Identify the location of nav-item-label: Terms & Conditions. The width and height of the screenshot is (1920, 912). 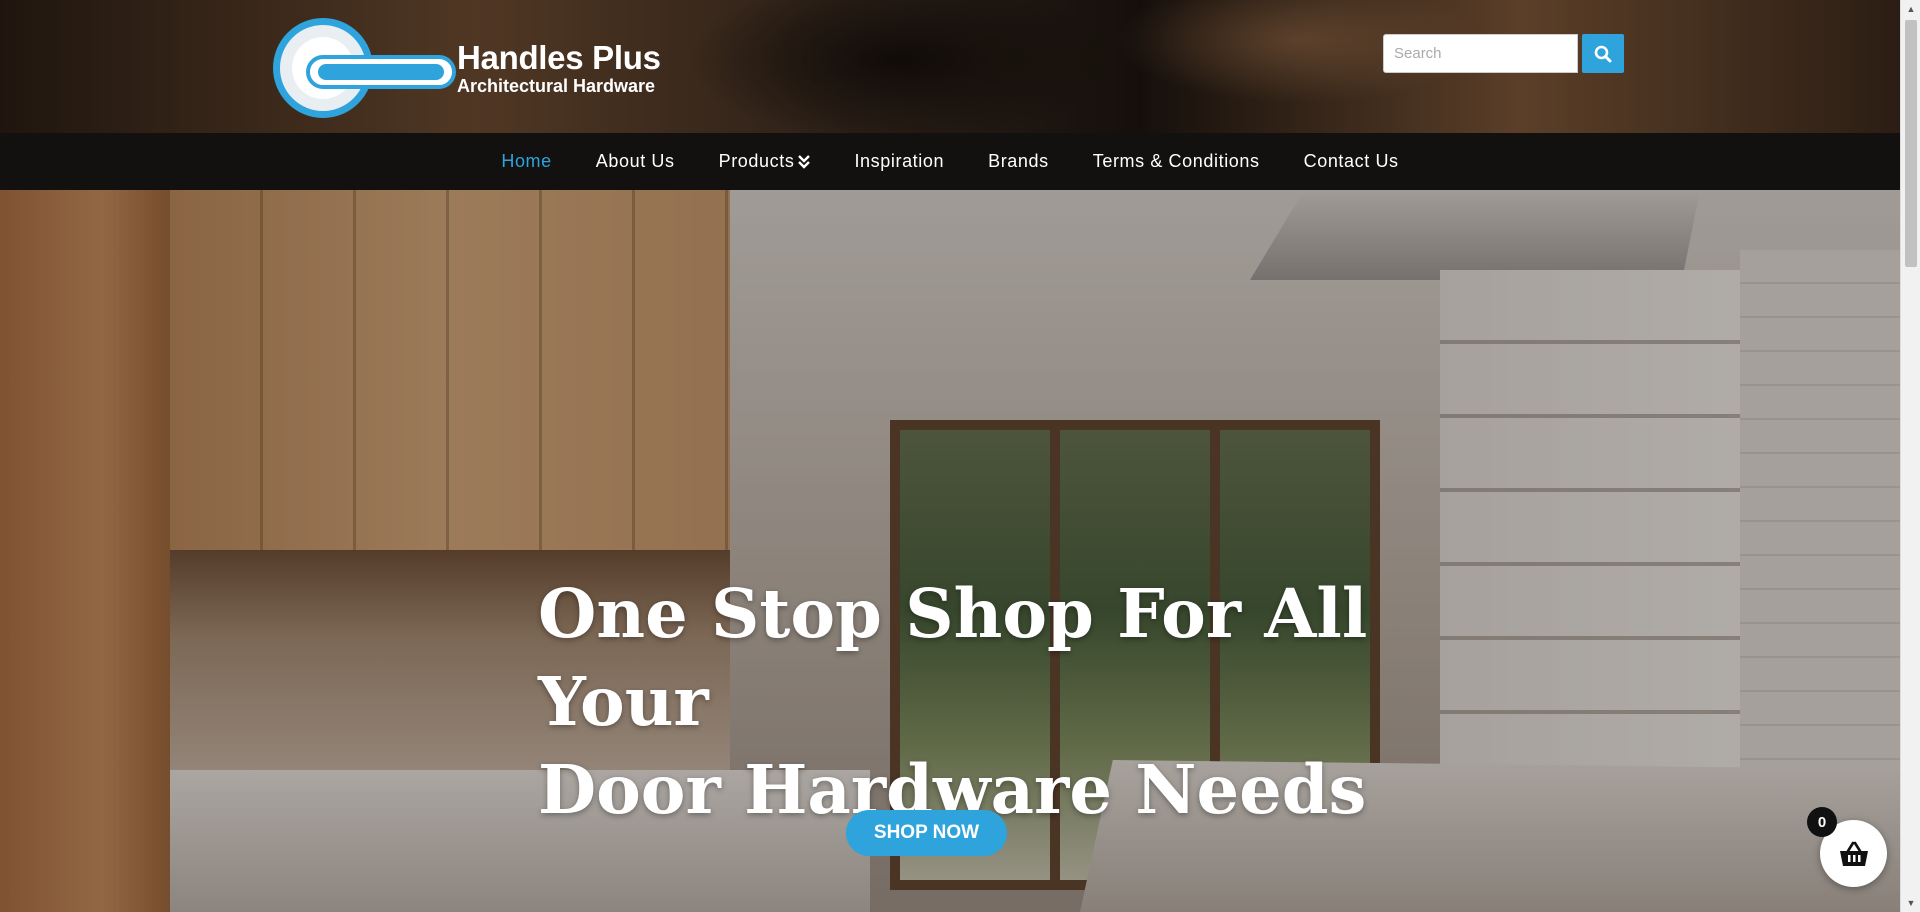
(1176, 161).